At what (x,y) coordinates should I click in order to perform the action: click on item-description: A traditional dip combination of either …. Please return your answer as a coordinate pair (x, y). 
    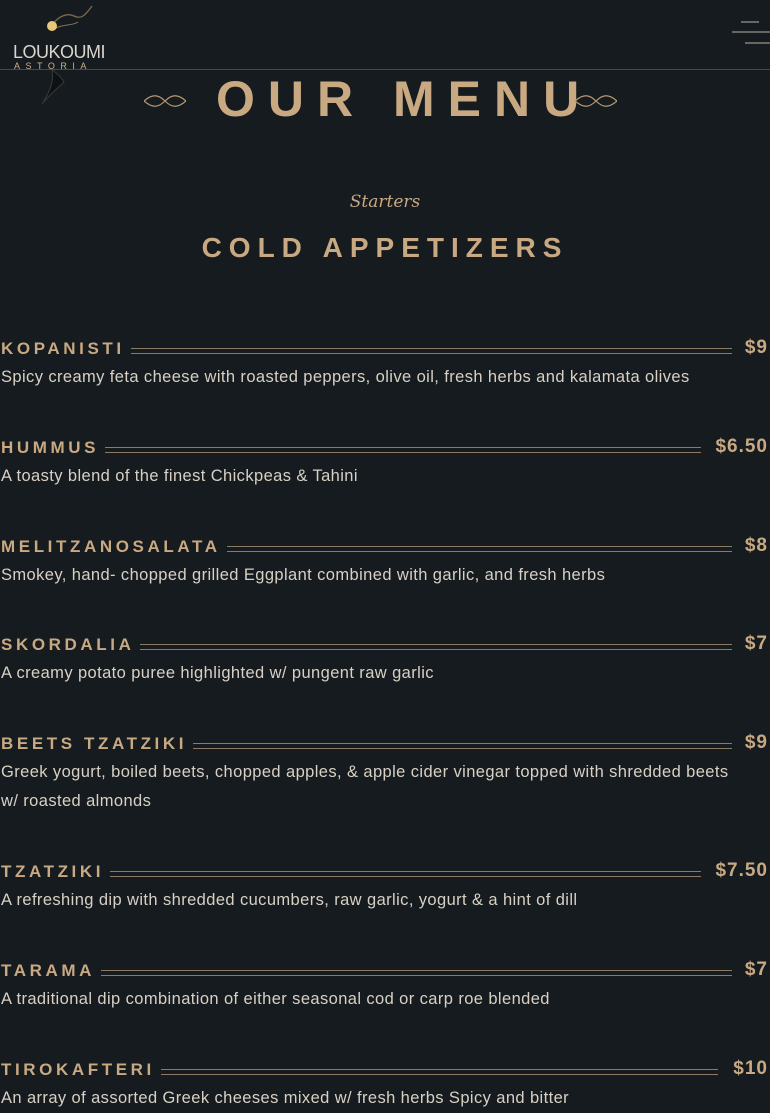
    Looking at the image, I should click on (275, 999).